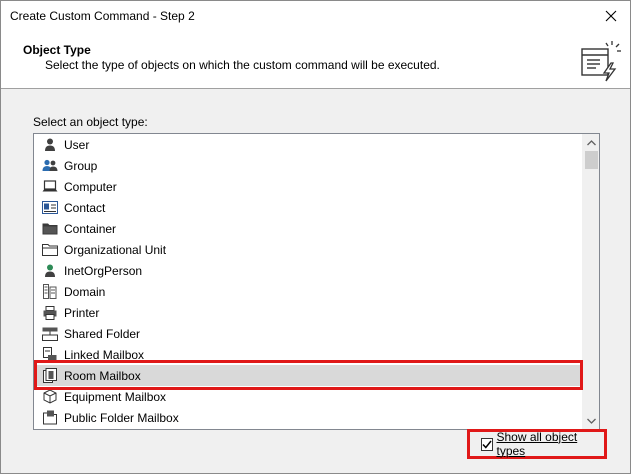 The width and height of the screenshot is (631, 474). I want to click on list-item-label: Public Folder Mailbox, so click(121, 417).